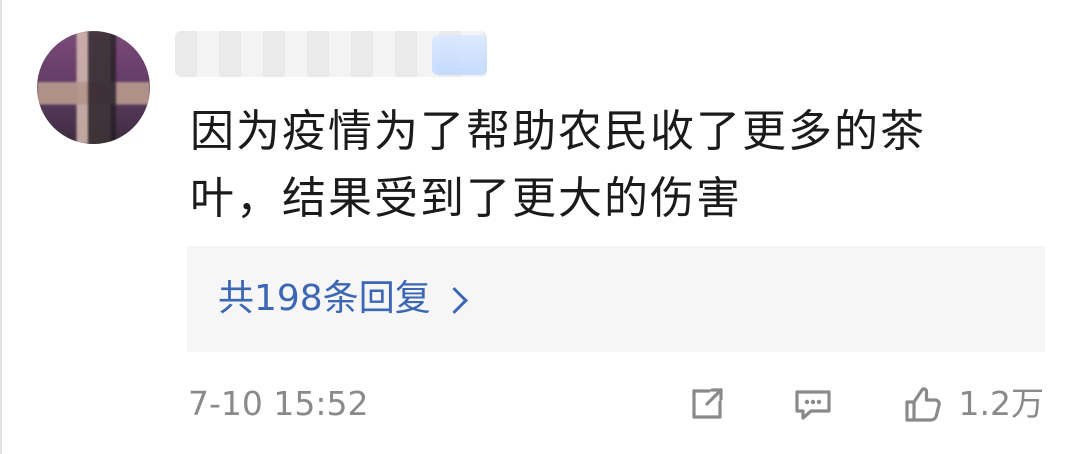 The height and width of the screenshot is (454, 1080). Describe the element at coordinates (278, 403) in the screenshot. I see `comment-timestamp: 7-10 15:52` at that location.